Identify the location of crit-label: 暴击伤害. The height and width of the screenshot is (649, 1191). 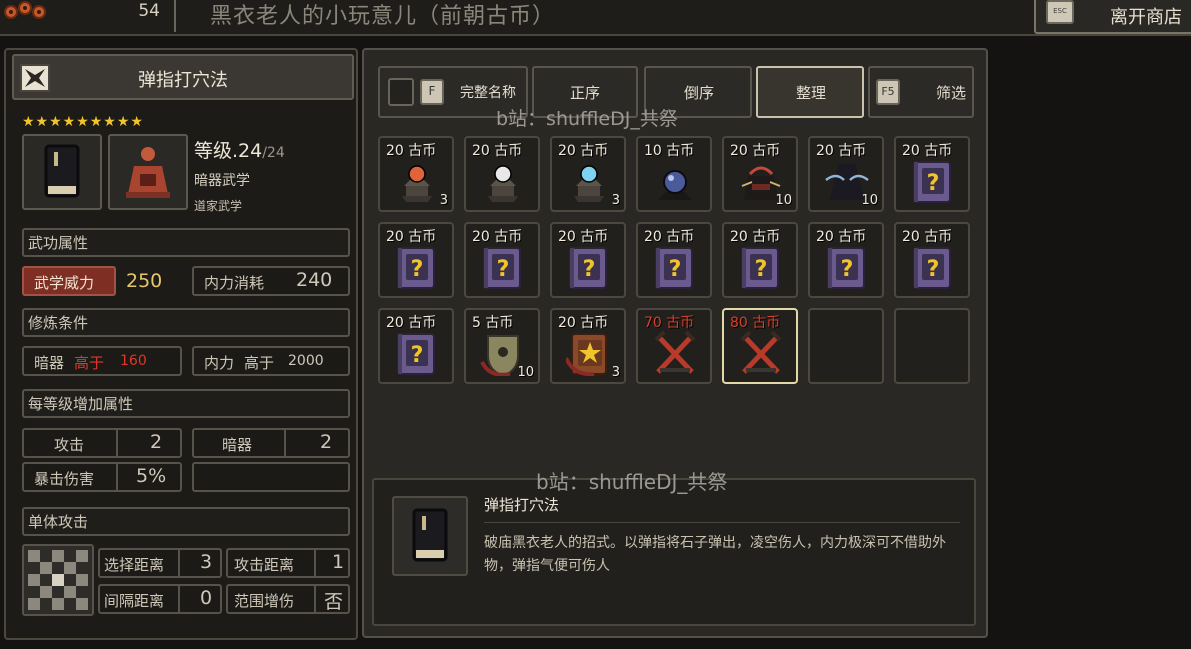
(64, 479).